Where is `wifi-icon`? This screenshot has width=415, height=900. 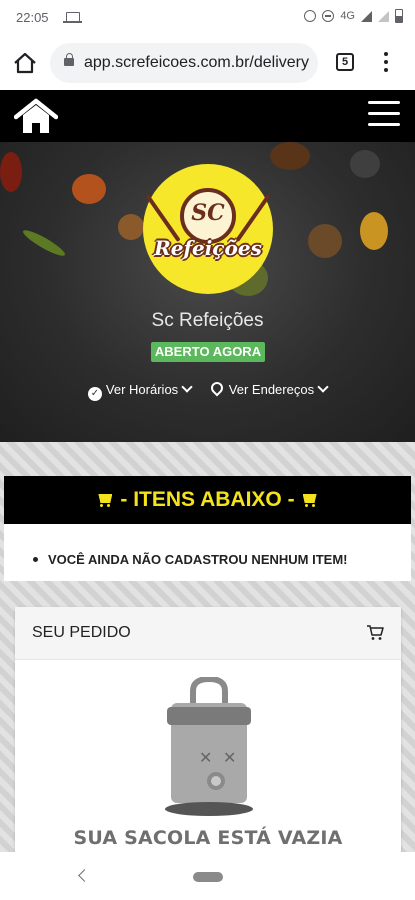 wifi-icon is located at coordinates (383, 16).